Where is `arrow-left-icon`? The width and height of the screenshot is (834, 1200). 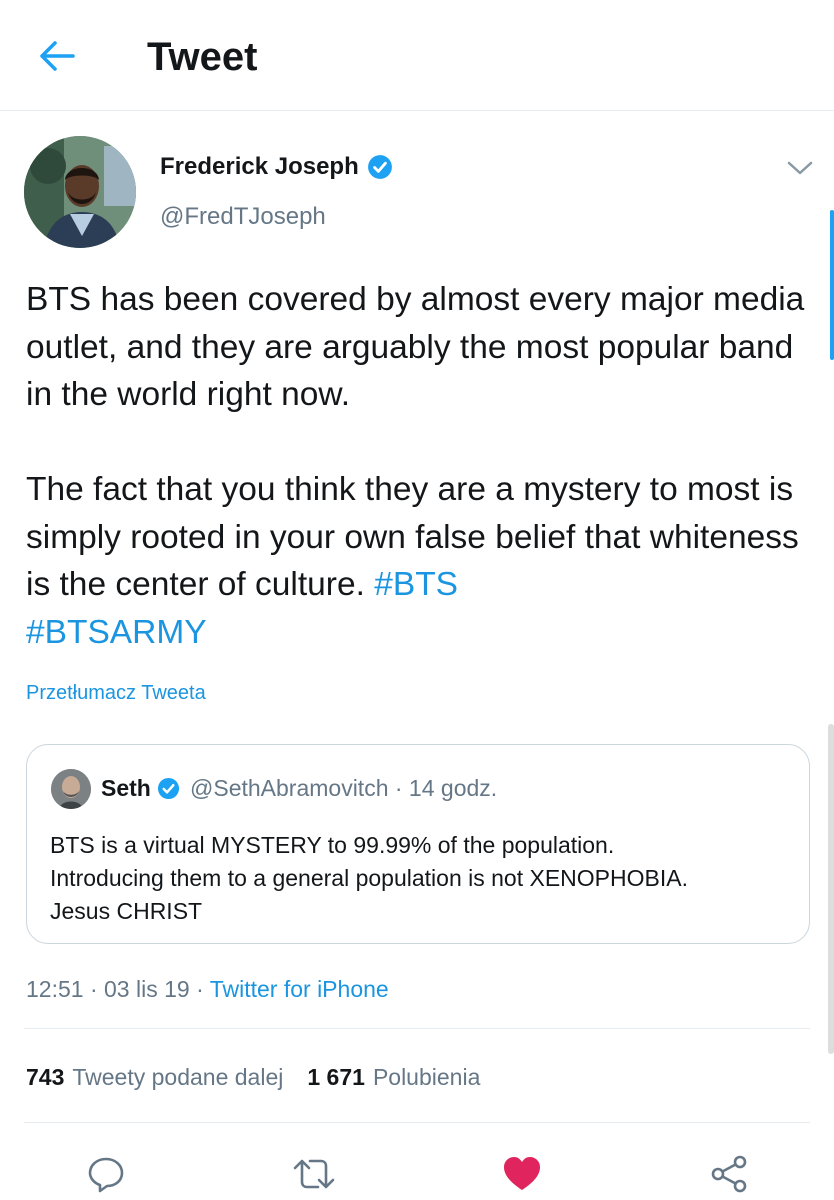 arrow-left-icon is located at coordinates (57, 56).